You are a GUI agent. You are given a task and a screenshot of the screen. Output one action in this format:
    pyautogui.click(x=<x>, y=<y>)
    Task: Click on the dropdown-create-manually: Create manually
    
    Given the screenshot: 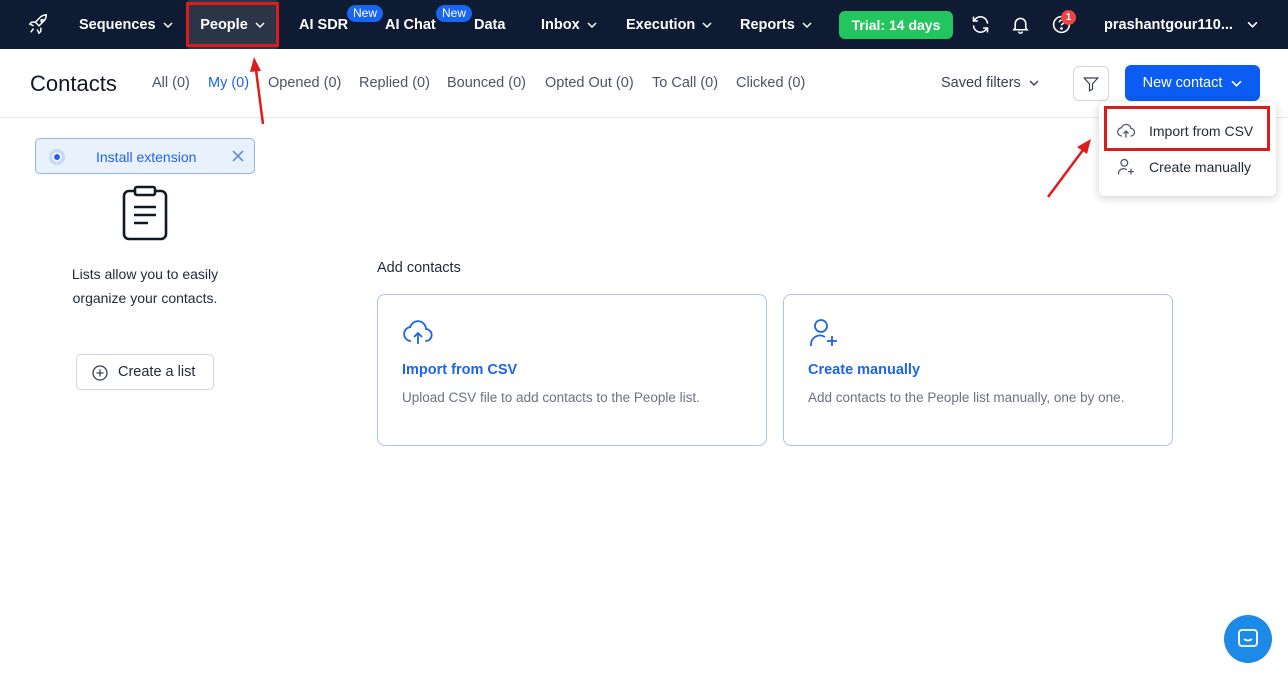 What is the action you would take?
    pyautogui.click(x=1187, y=167)
    